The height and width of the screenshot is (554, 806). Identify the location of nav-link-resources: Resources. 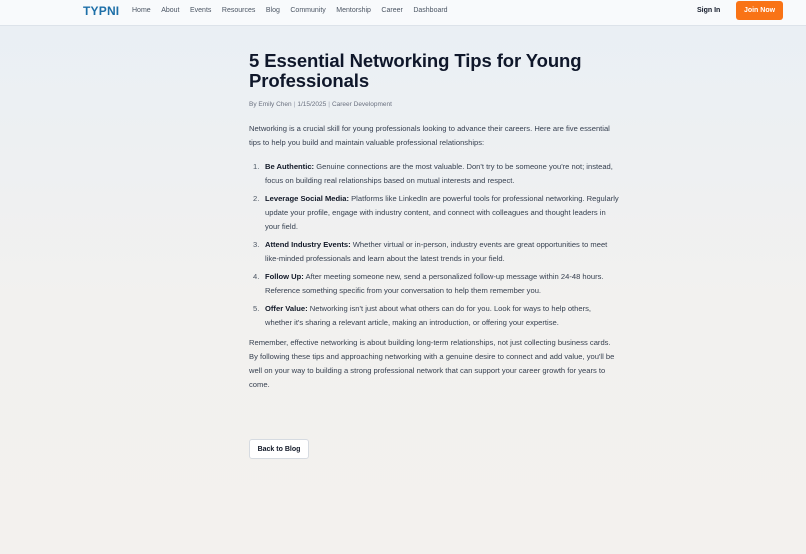
(238, 11).